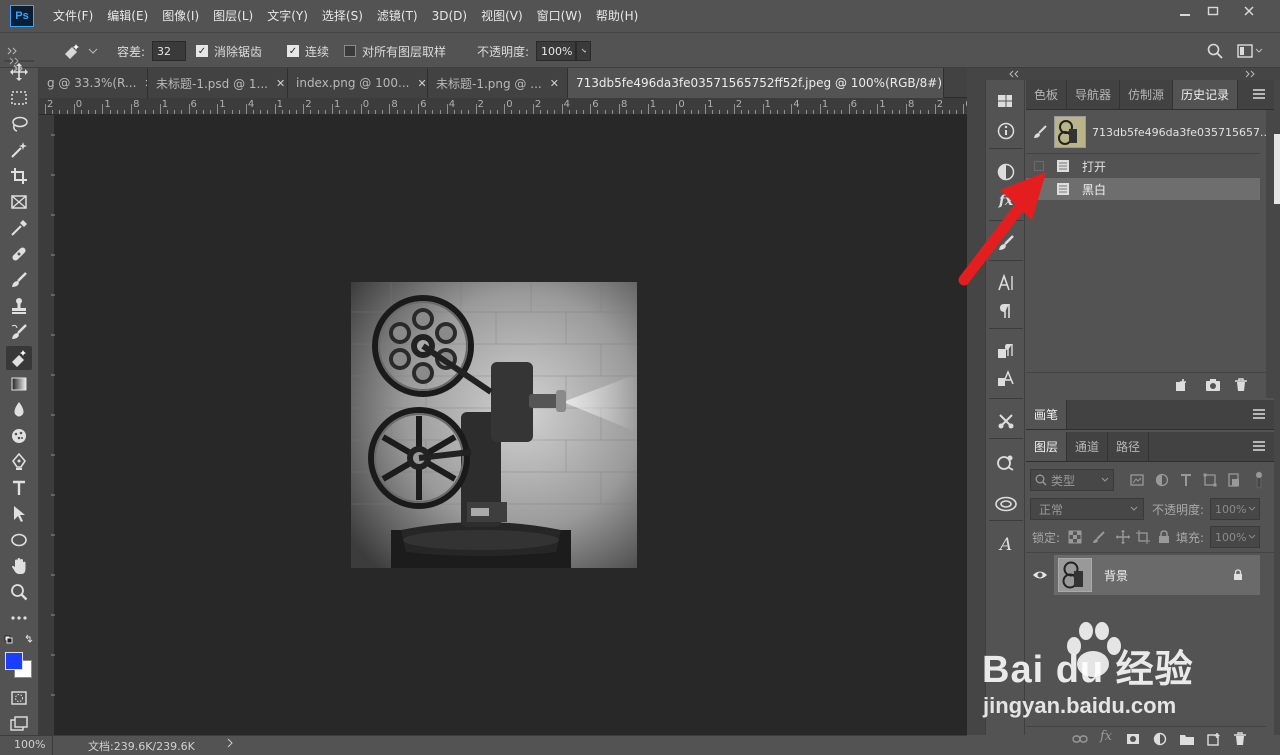 This screenshot has height=755, width=1280. I want to click on layer-row-background: 背景, so click(1143, 575).